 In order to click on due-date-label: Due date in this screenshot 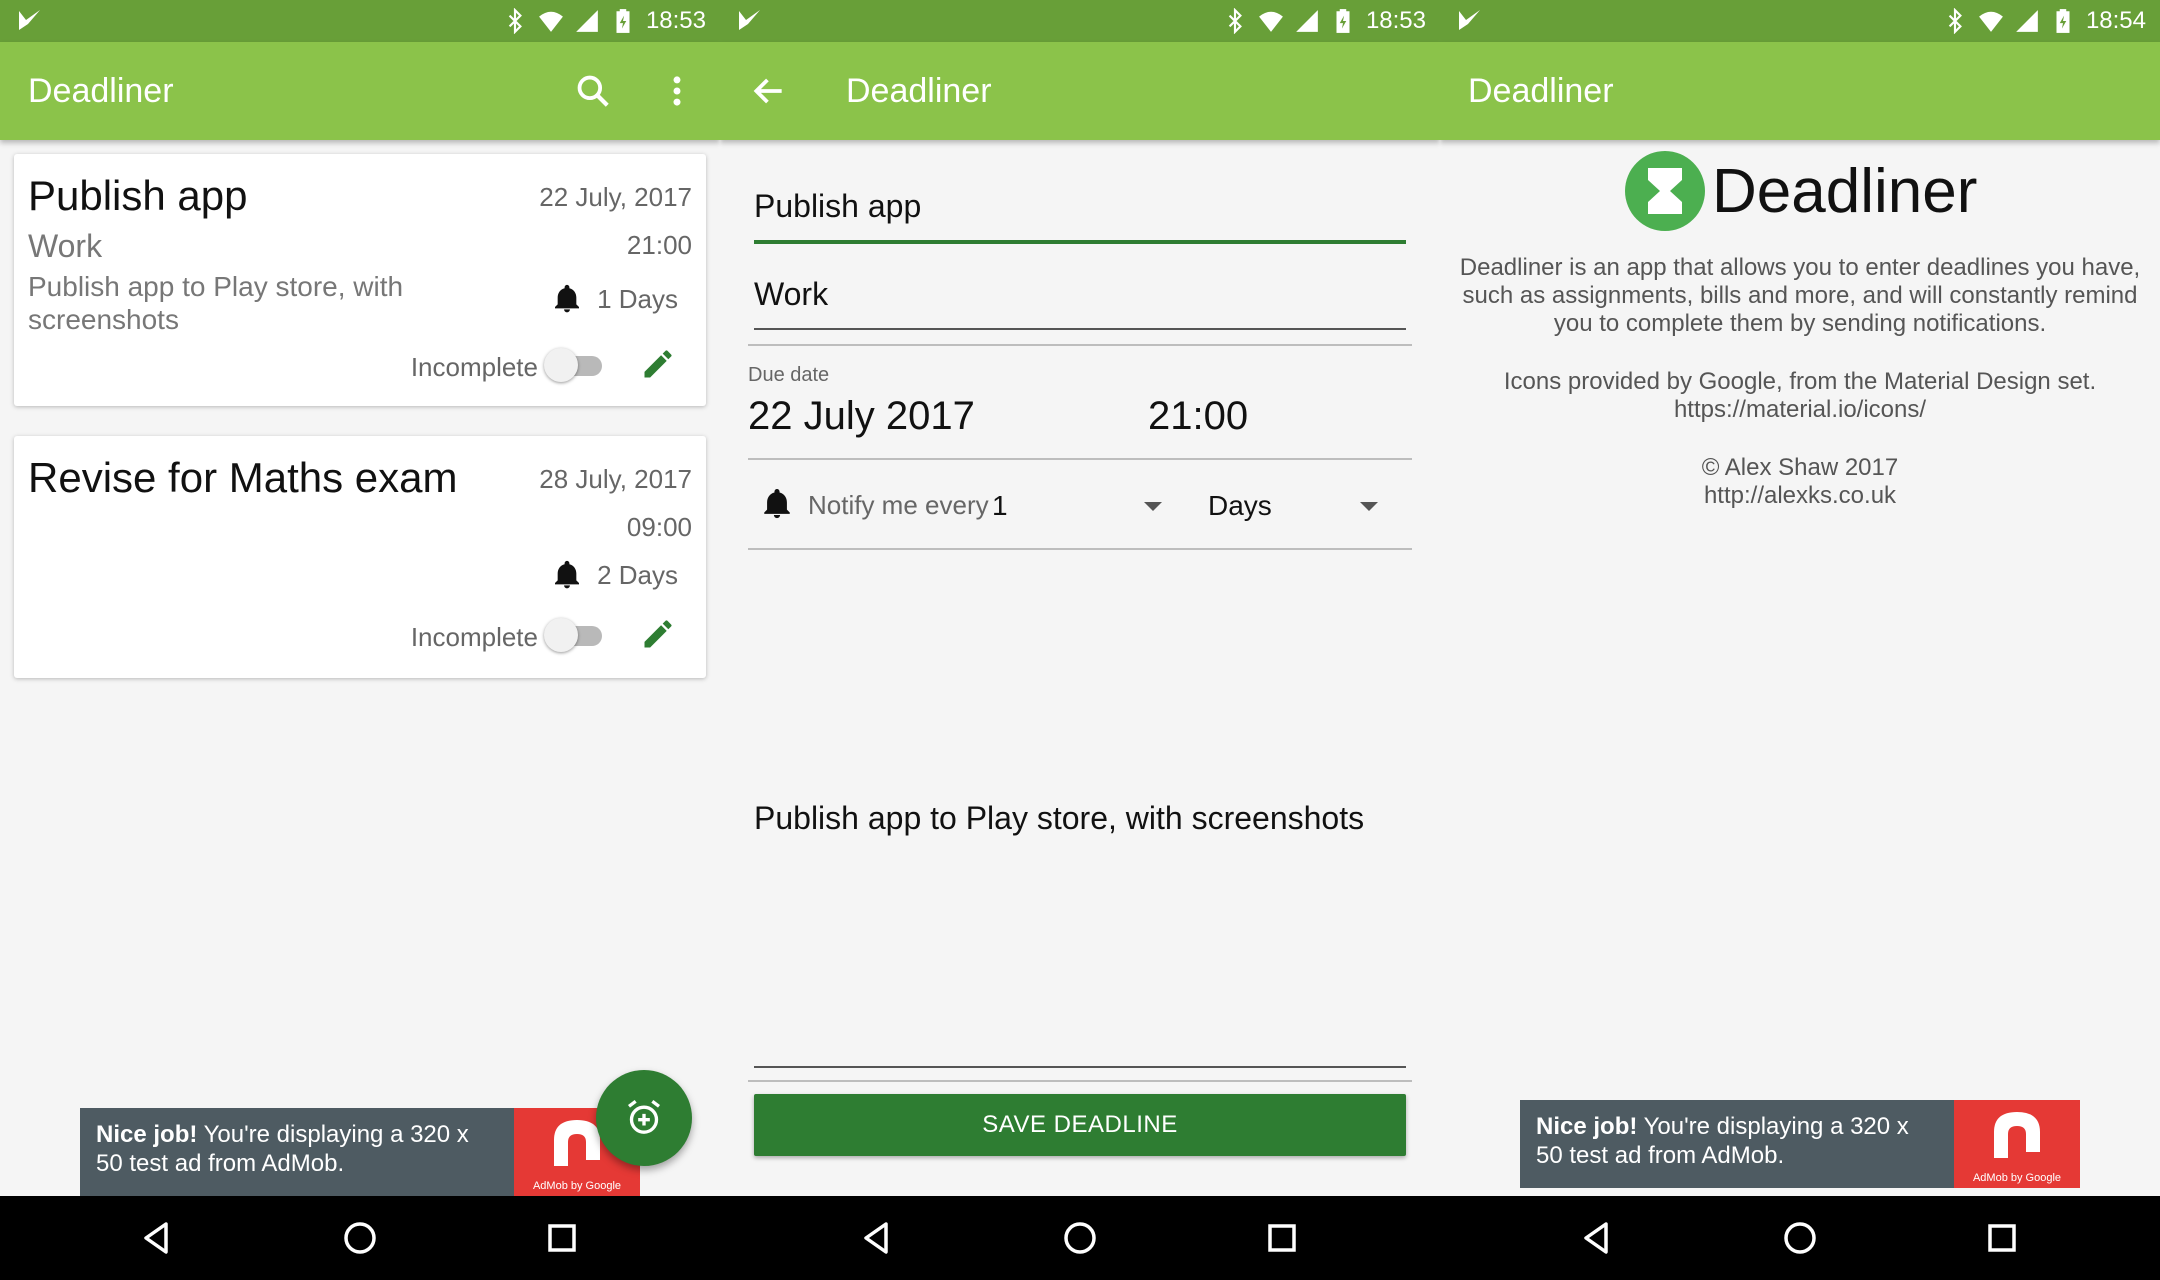, I will do `click(789, 375)`.